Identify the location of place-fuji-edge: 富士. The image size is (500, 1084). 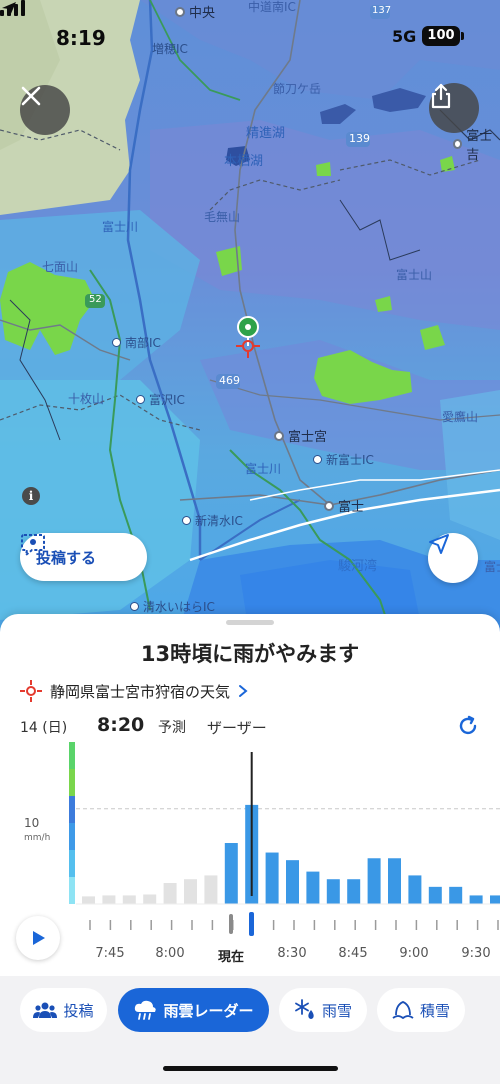
(492, 567).